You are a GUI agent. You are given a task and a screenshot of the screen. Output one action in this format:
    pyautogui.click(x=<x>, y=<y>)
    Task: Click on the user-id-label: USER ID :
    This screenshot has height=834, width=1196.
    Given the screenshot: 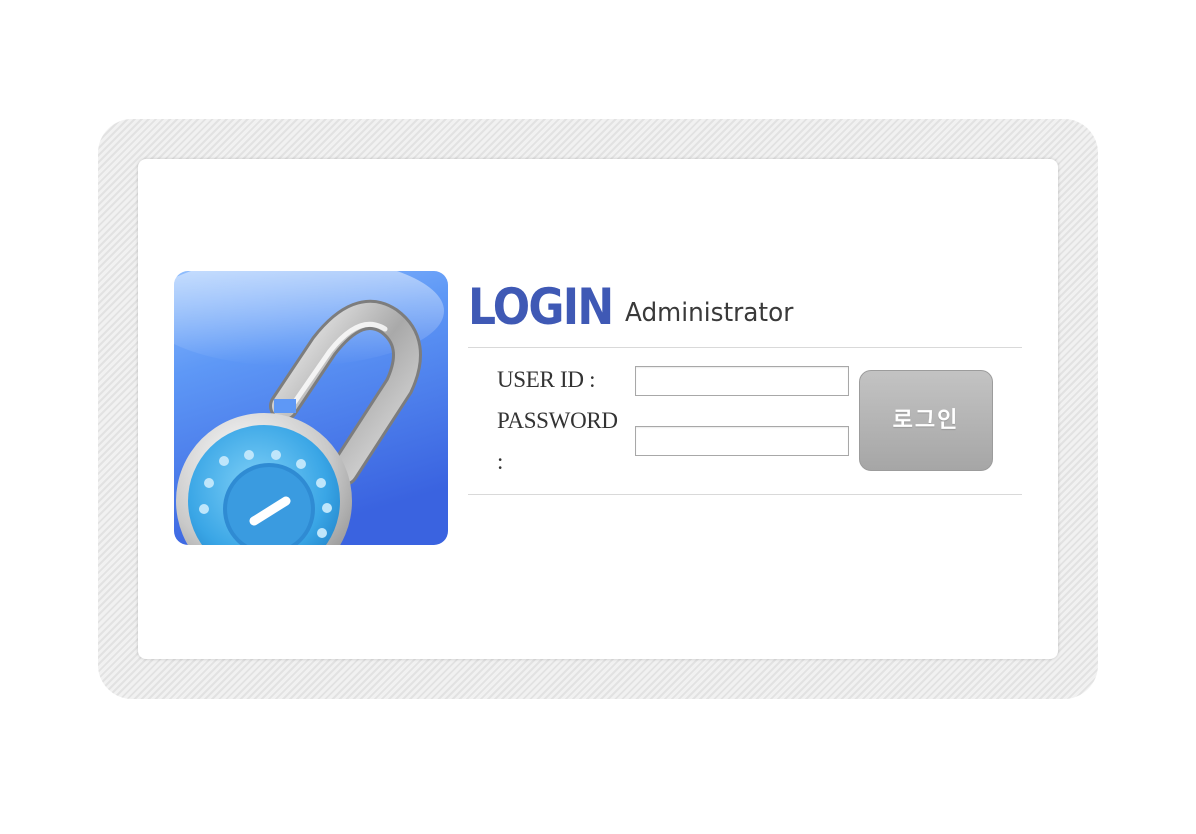 What is the action you would take?
    pyautogui.click(x=546, y=379)
    